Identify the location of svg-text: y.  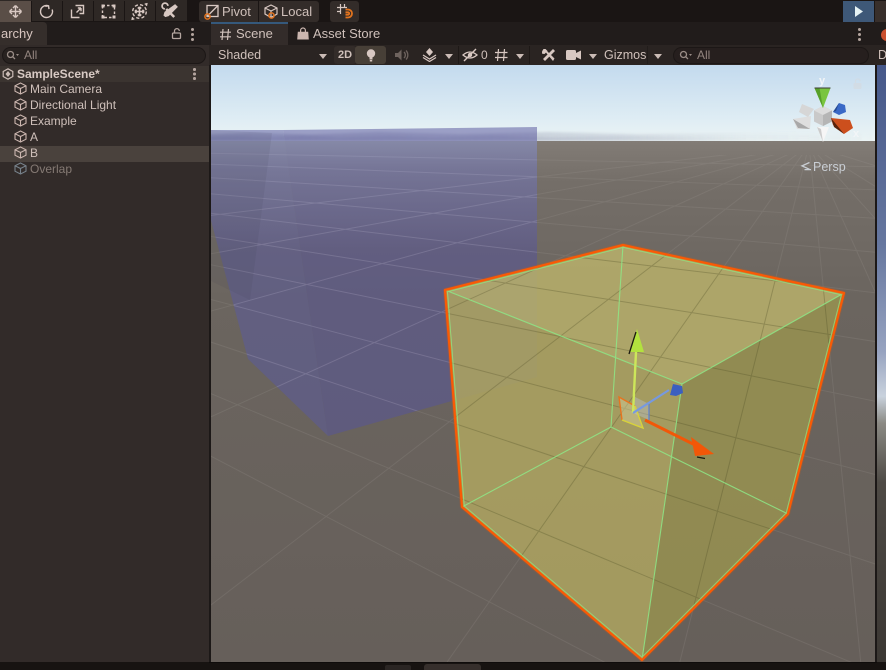
(822, 81).